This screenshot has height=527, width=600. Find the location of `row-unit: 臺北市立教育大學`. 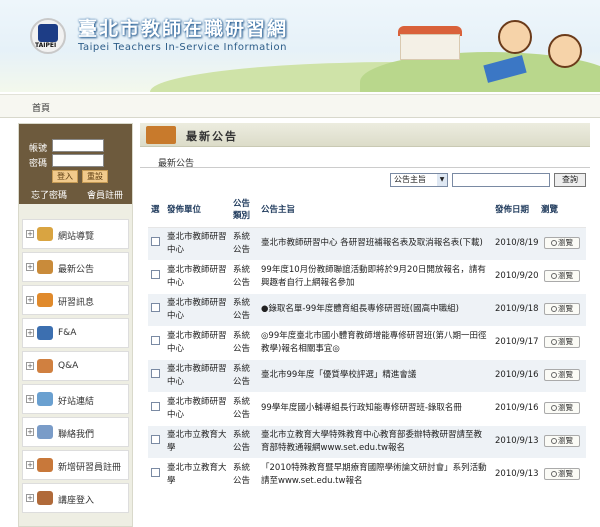

row-unit: 臺北市立教育大學 is located at coordinates (197, 442).